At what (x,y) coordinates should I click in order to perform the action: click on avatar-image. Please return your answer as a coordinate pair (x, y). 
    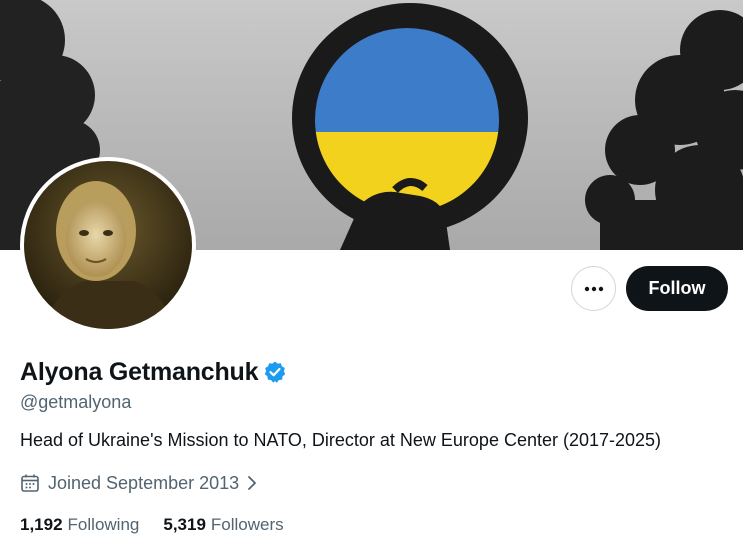
    Looking at the image, I should click on (108, 245).